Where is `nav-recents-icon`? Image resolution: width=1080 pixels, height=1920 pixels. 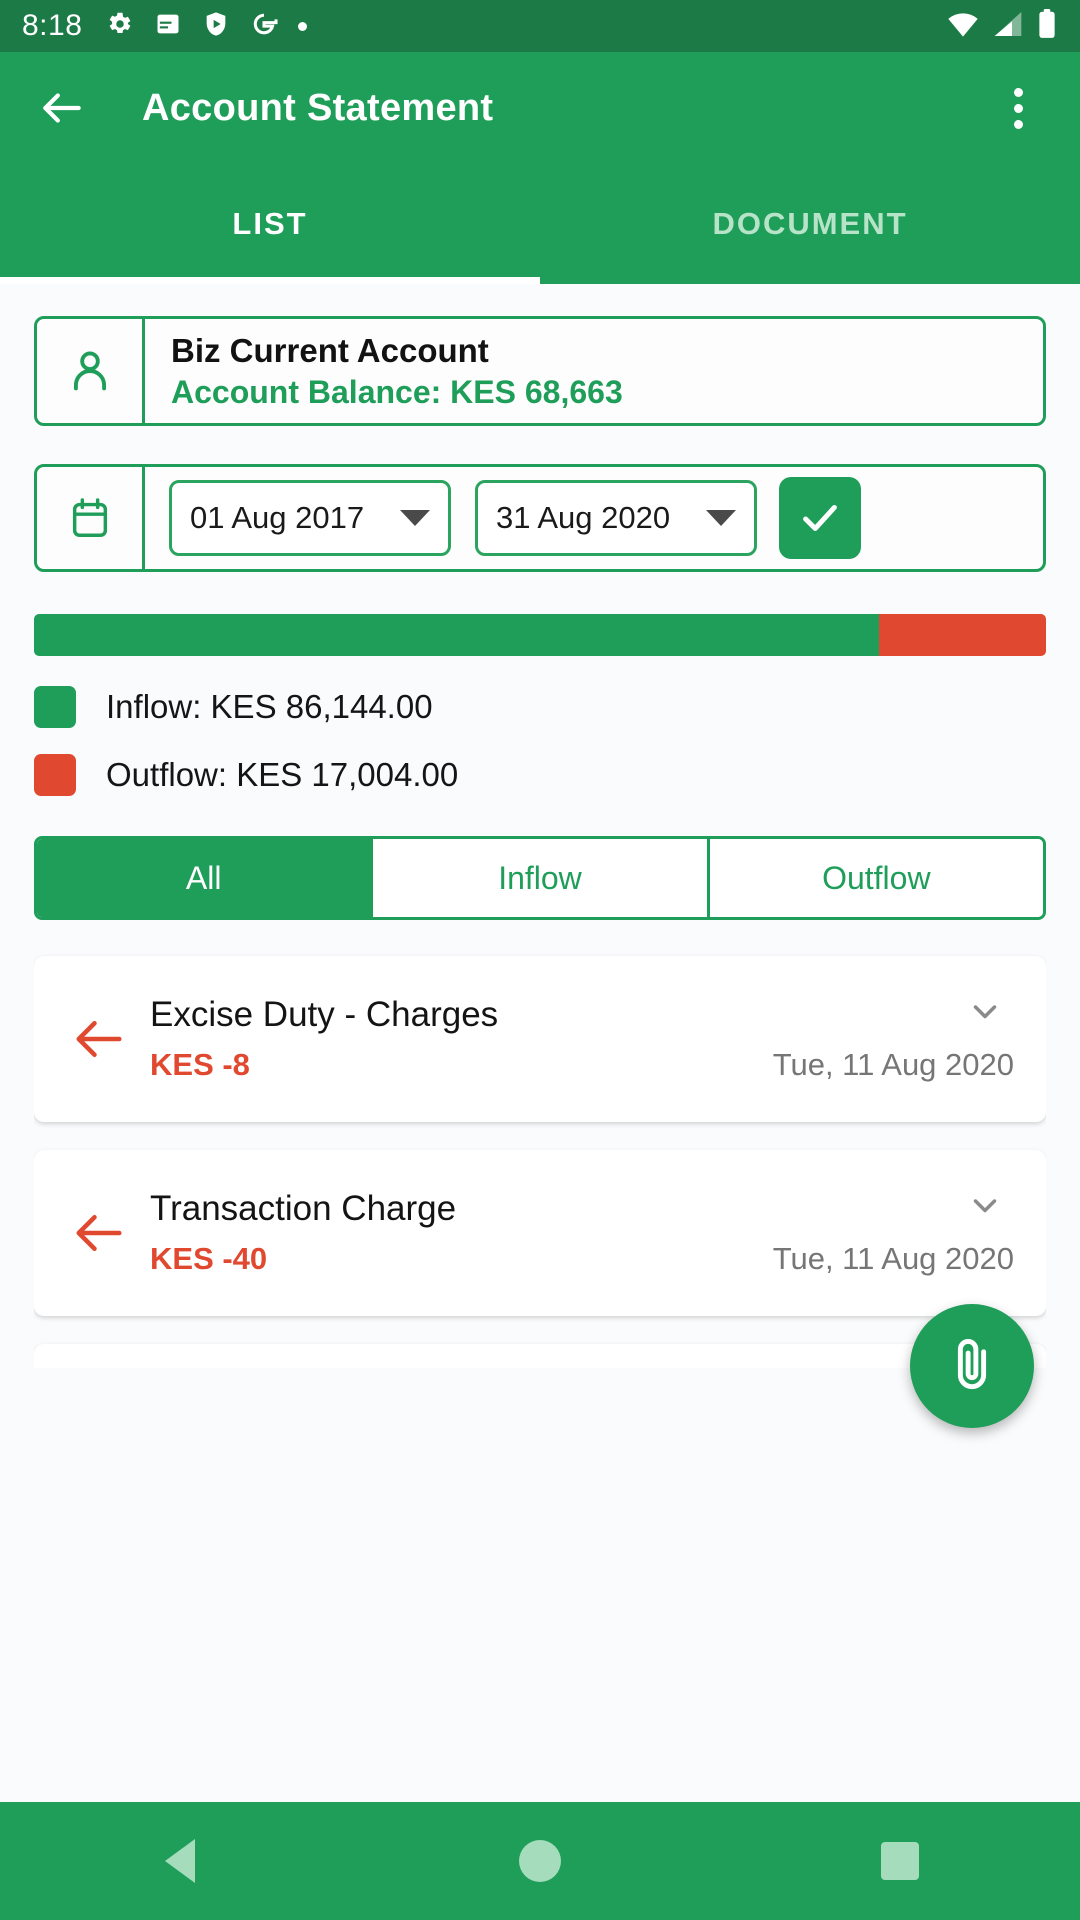
nav-recents-icon is located at coordinates (900, 1861).